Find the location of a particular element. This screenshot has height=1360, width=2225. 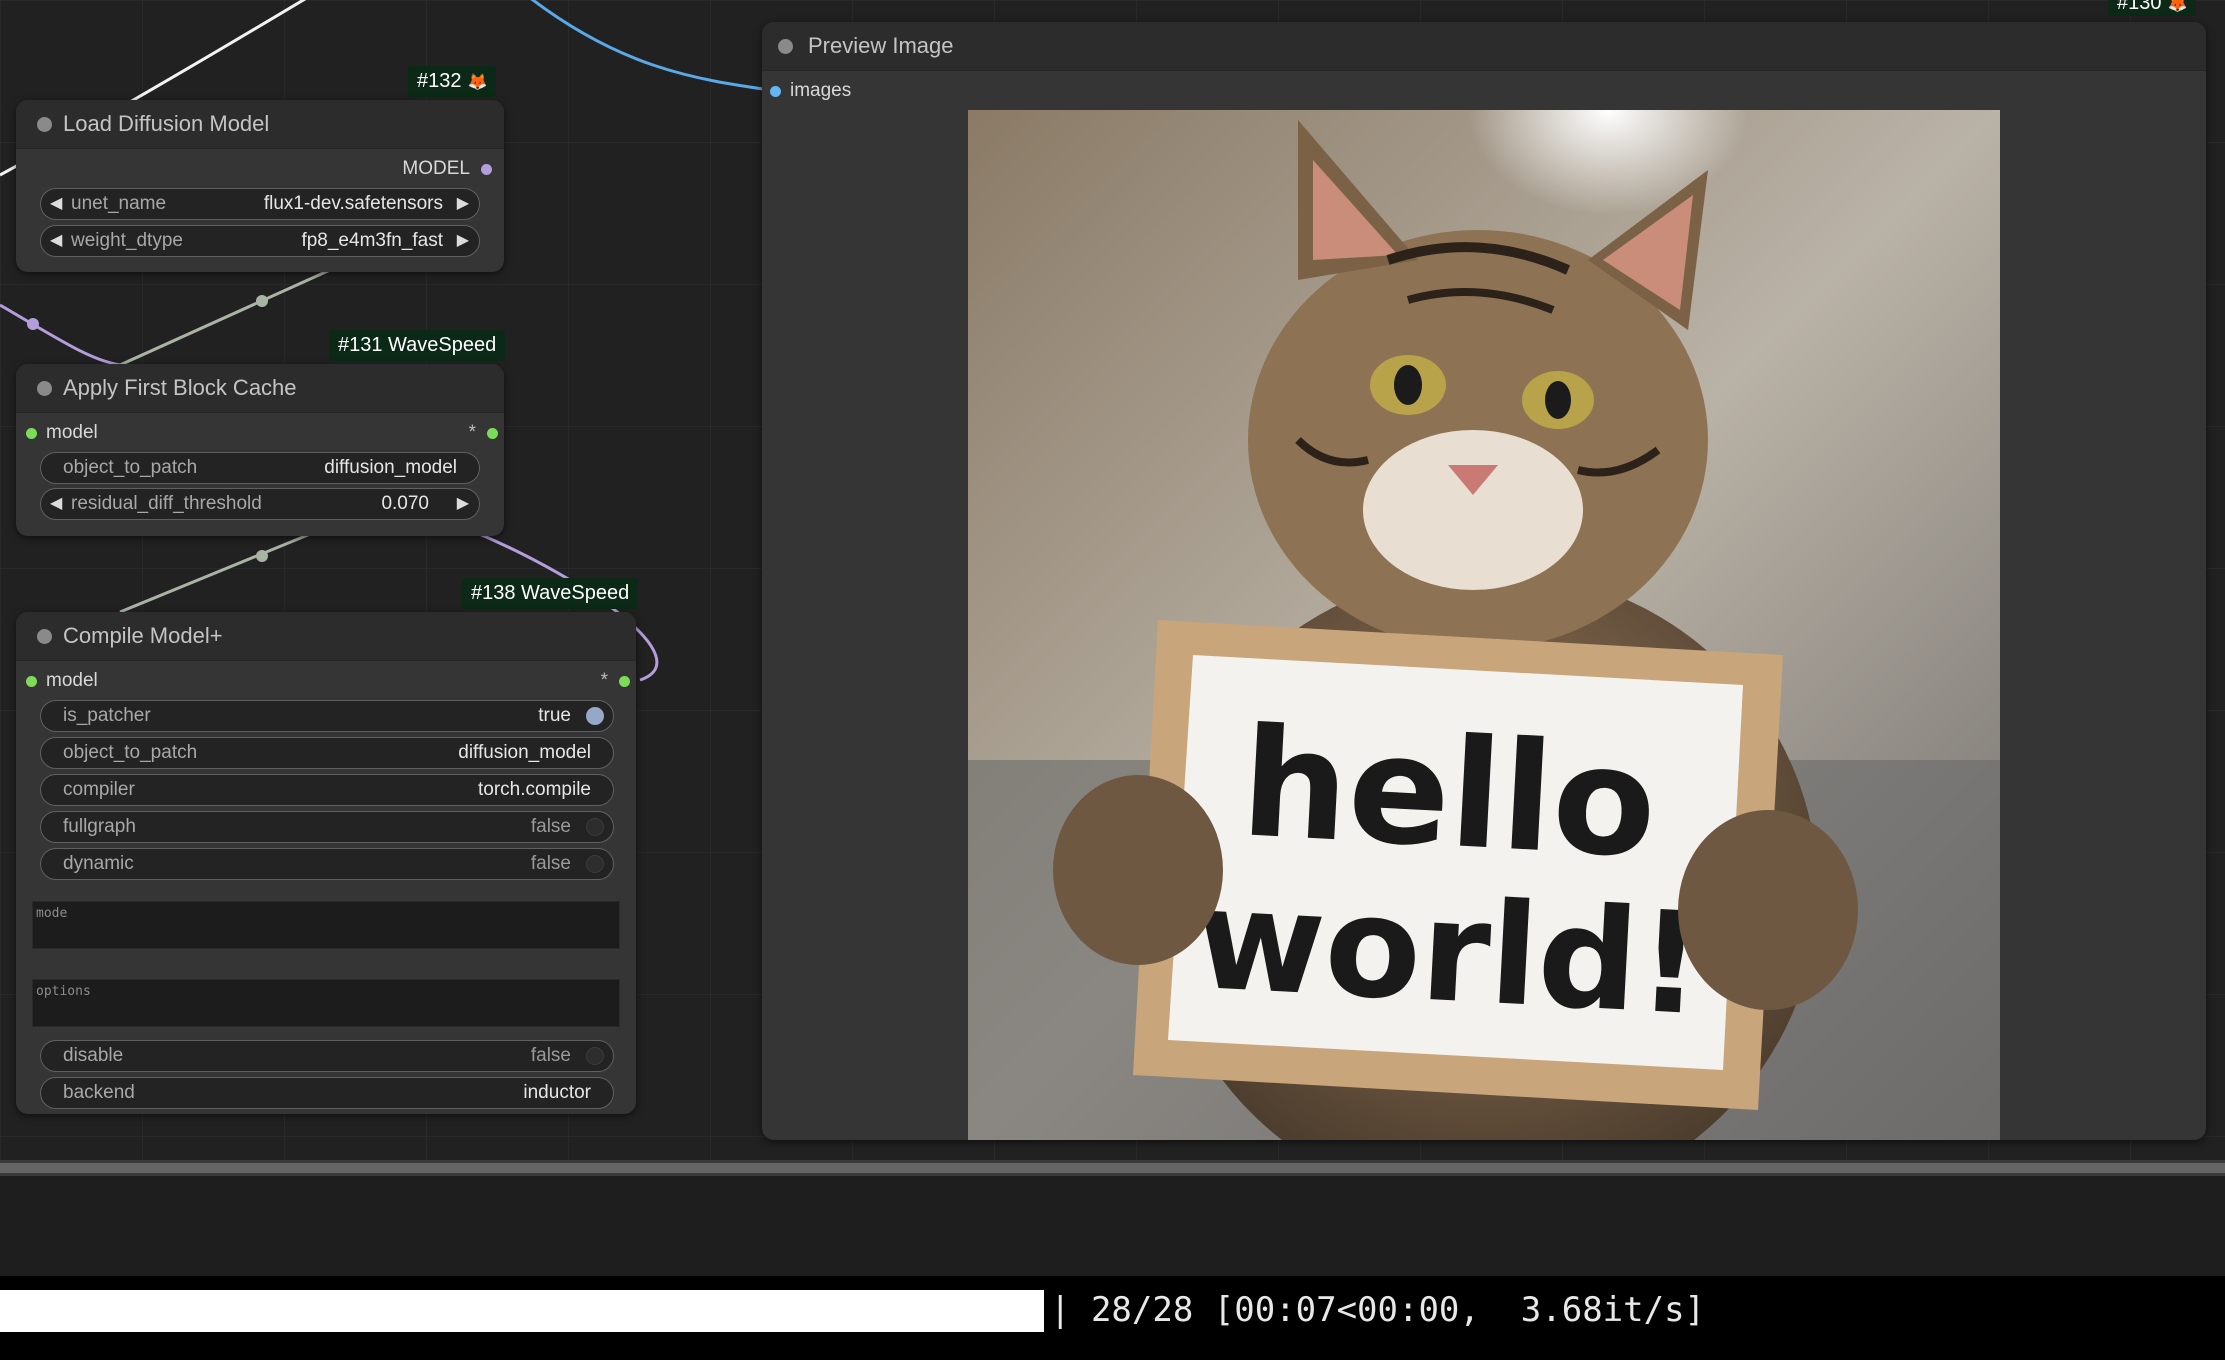

progress-bar-fill is located at coordinates (522, 1311).